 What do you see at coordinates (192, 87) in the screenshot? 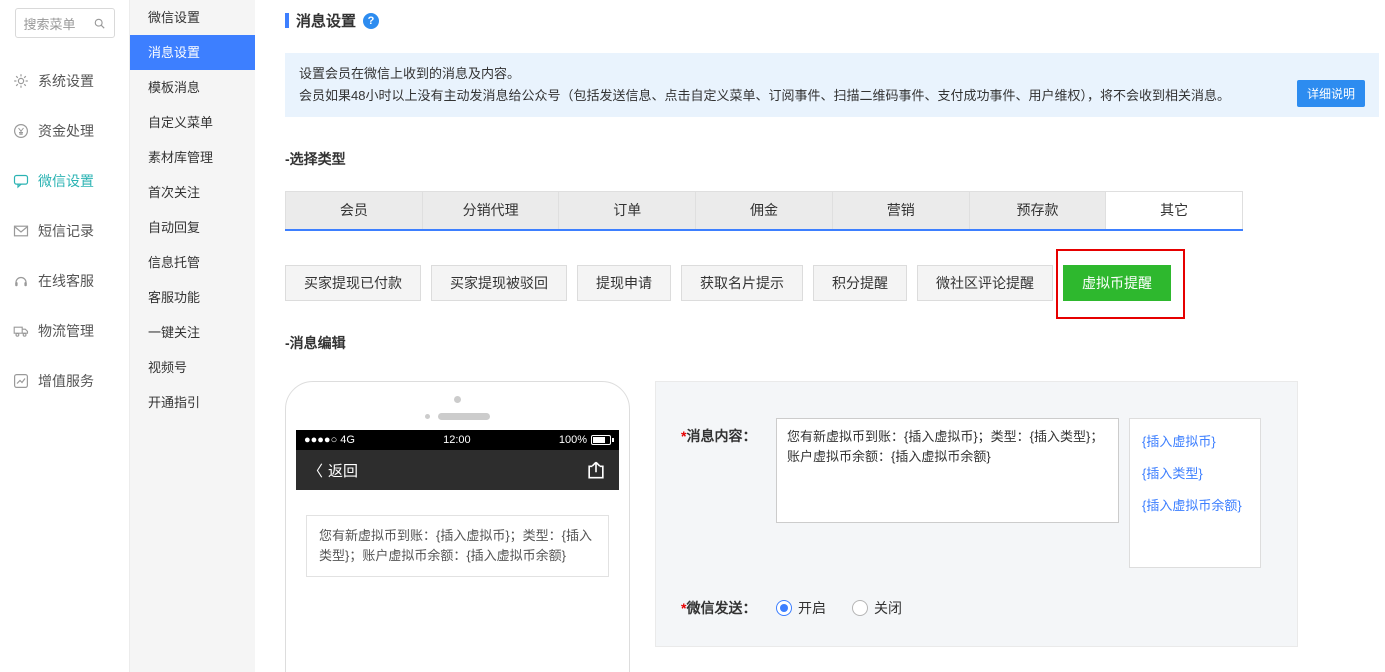
I see `submenu-item-template-message: 模板消息` at bounding box center [192, 87].